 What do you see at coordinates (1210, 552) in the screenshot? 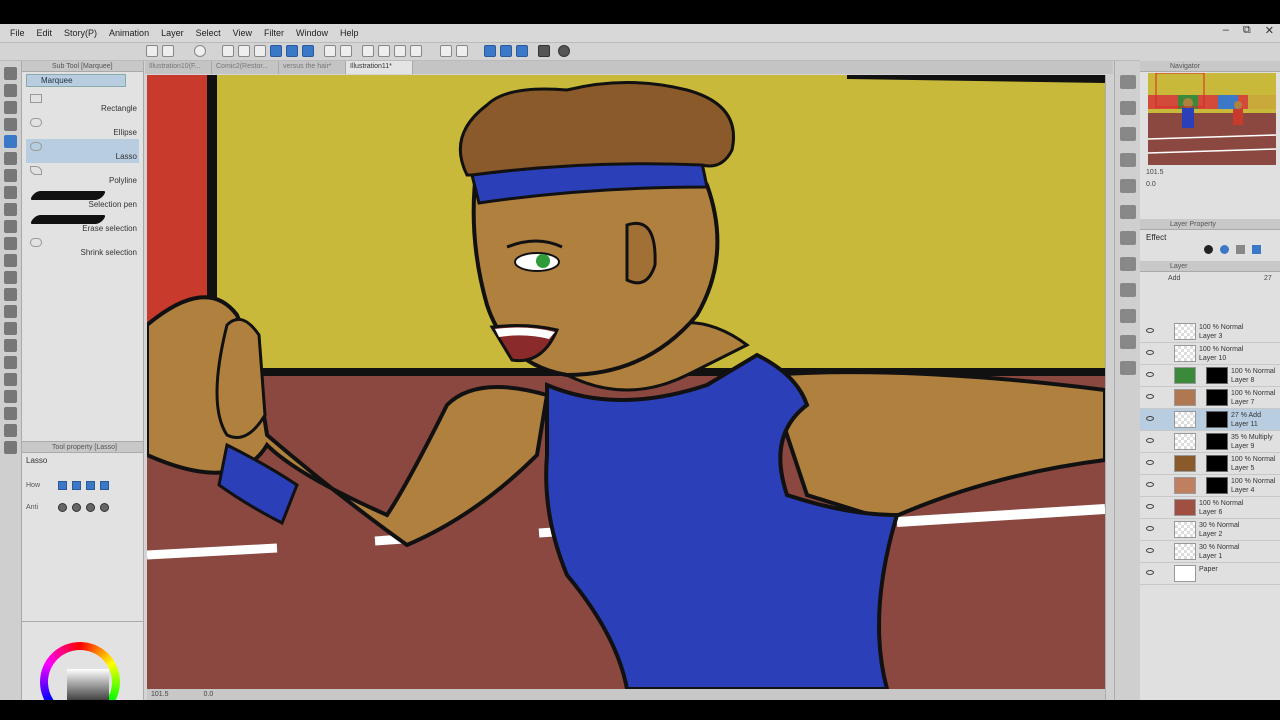
I see `layer-row: 30 % Normal Layer 1` at bounding box center [1210, 552].